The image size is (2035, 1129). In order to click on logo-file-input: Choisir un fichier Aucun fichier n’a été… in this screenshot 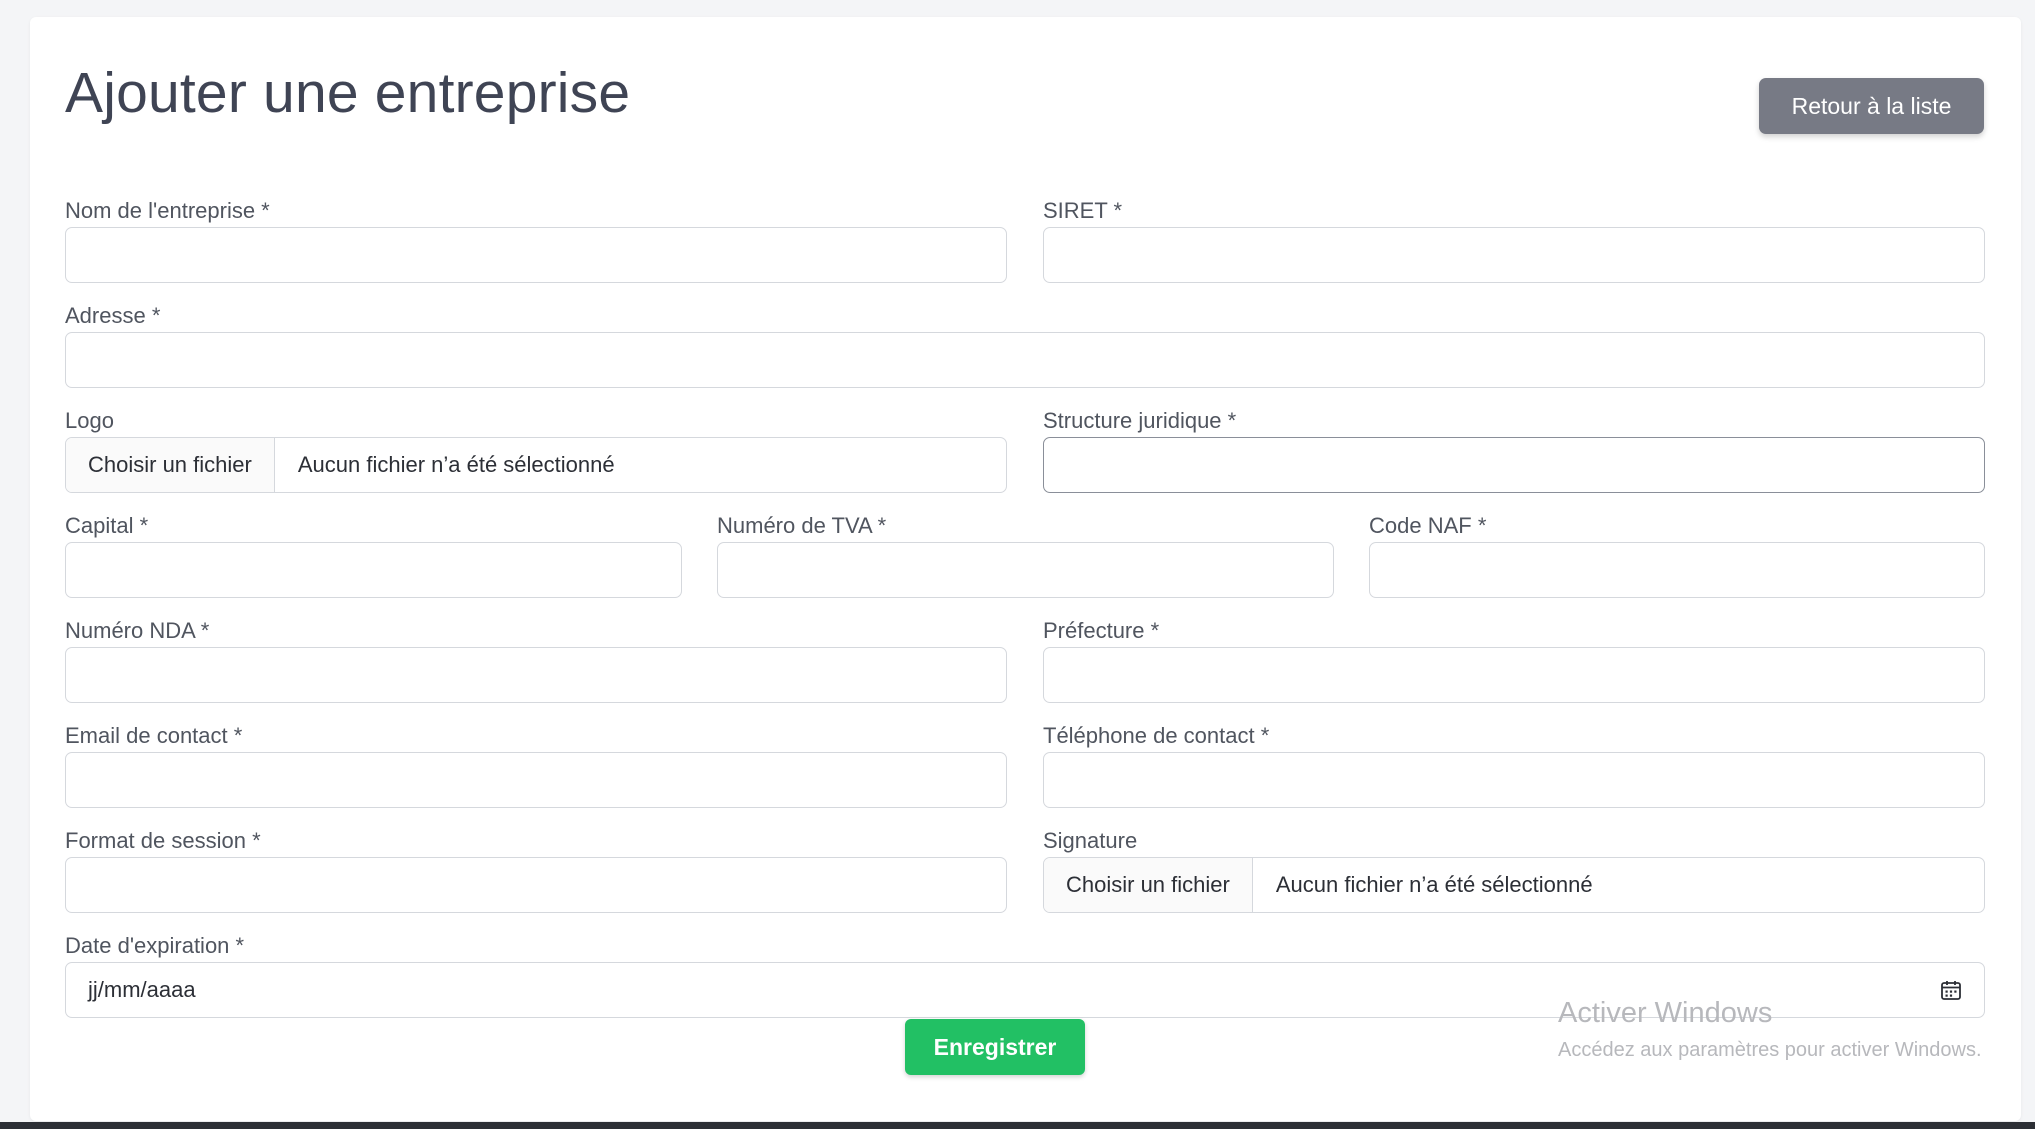, I will do `click(536, 465)`.